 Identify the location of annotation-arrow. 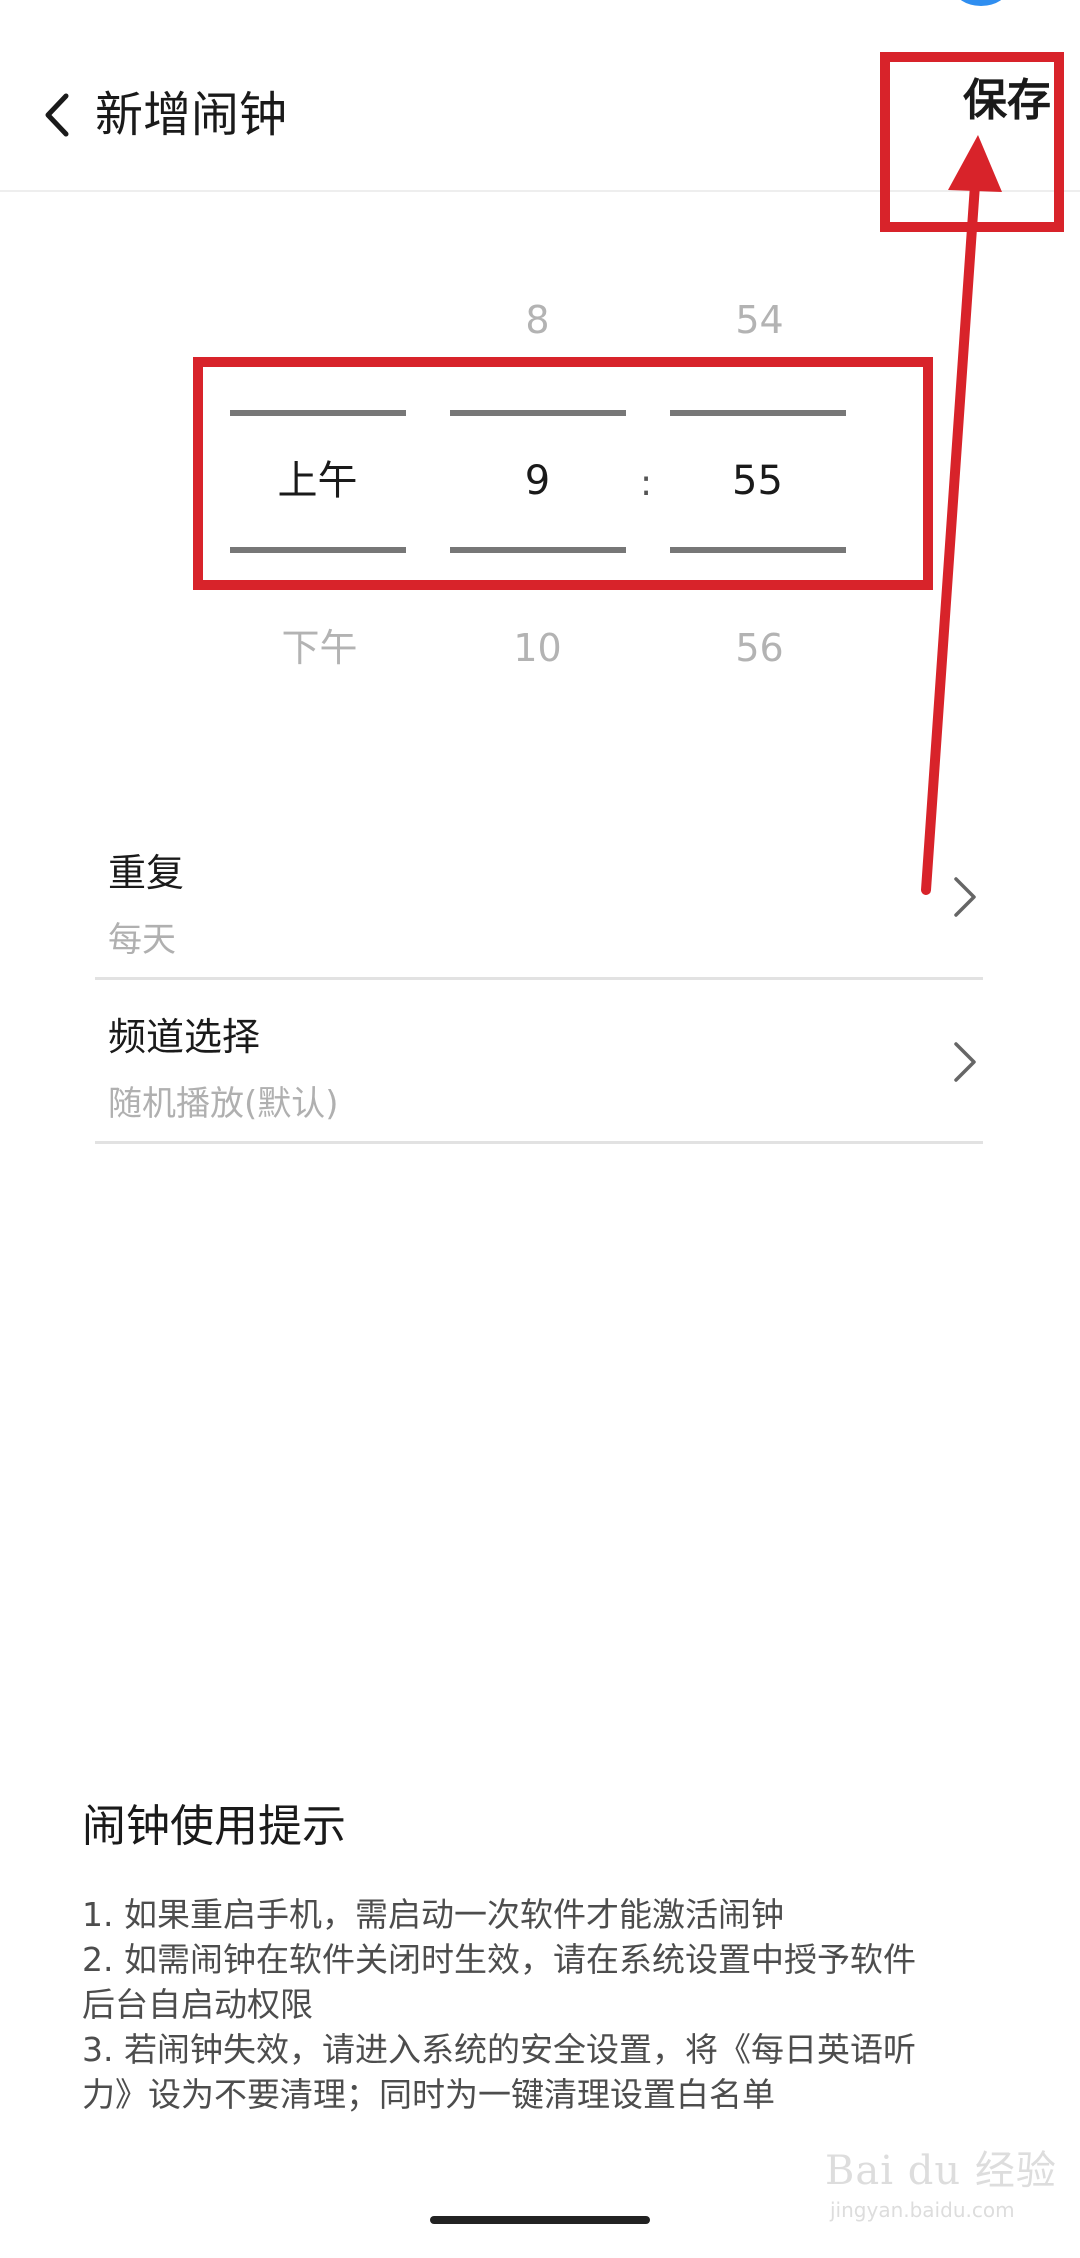
(961, 515).